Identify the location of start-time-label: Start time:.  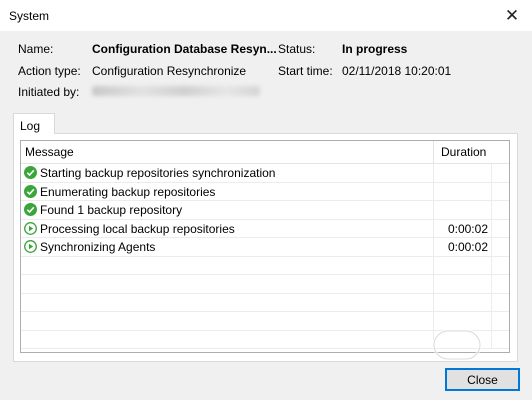
(305, 71).